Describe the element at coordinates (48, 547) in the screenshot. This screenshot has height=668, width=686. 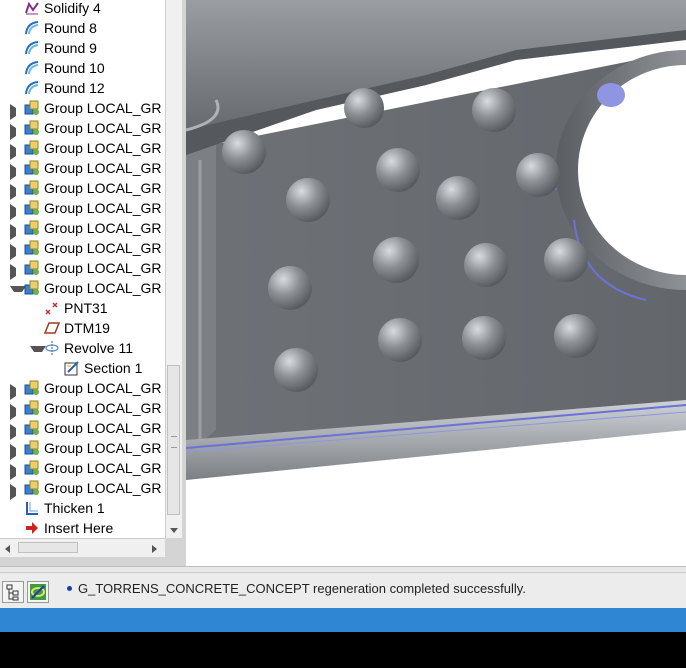
I see `horizontal-scroll-thumb` at that location.